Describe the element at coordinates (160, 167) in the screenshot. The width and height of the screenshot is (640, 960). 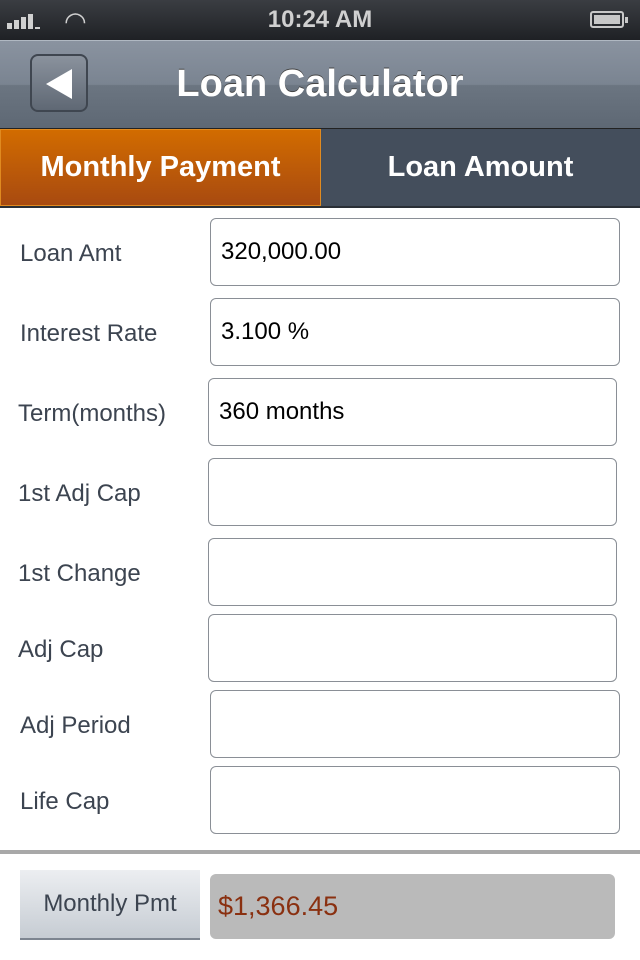
I see `tab-monthly-payment: Monthly Payment` at that location.